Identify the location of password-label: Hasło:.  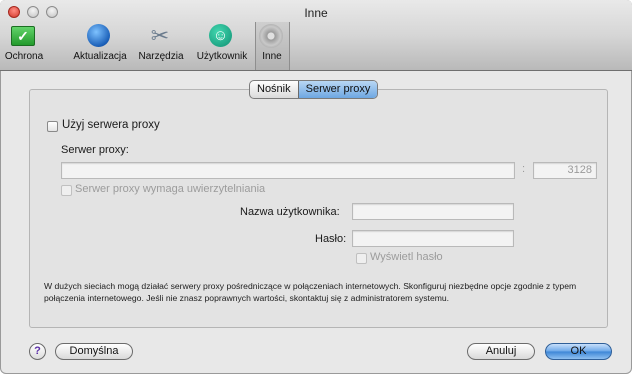
(331, 239).